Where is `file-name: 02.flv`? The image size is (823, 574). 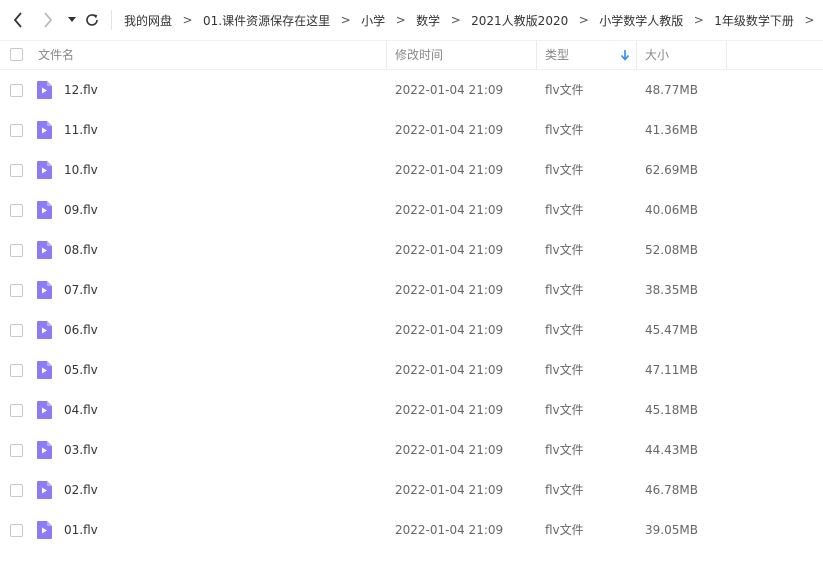
file-name: 02.flv is located at coordinates (81, 490).